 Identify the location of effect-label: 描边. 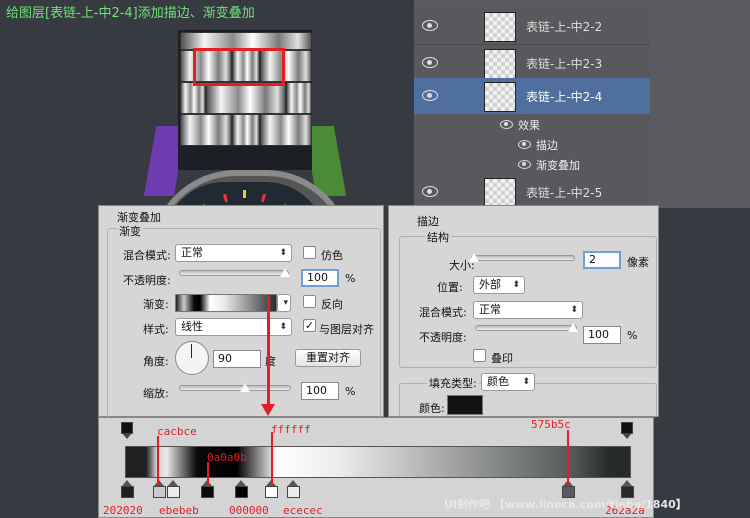
(547, 145).